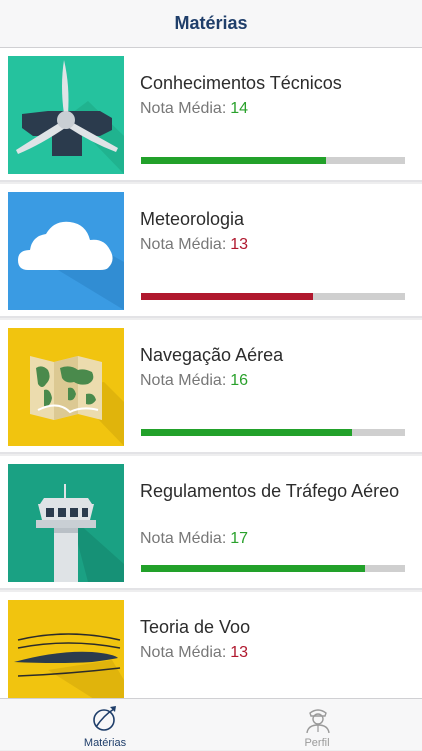 This screenshot has width=422, height=751. What do you see at coordinates (241, 83) in the screenshot?
I see `subject-title: Conhecimentos Técnicos` at bounding box center [241, 83].